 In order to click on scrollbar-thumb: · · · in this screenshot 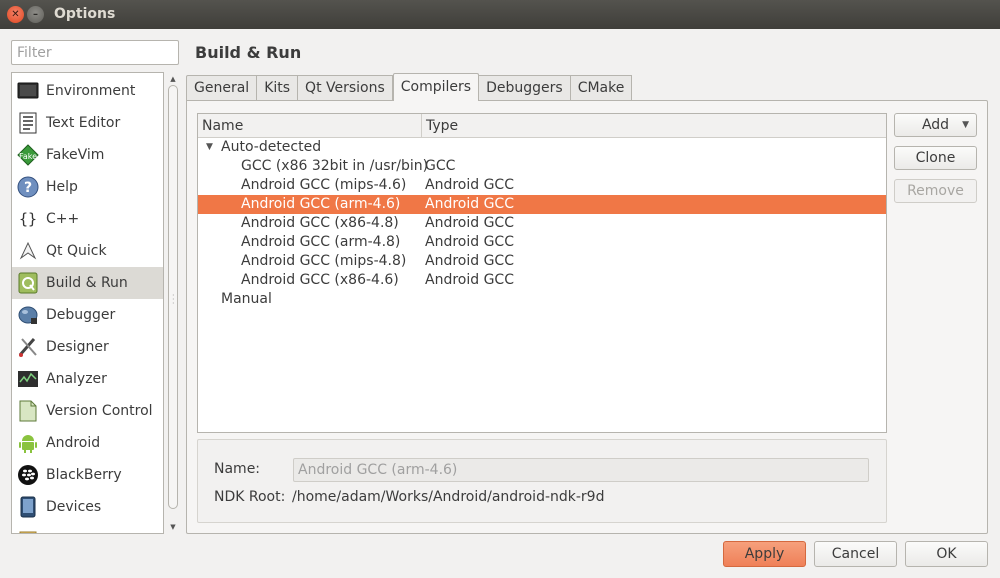, I will do `click(173, 297)`.